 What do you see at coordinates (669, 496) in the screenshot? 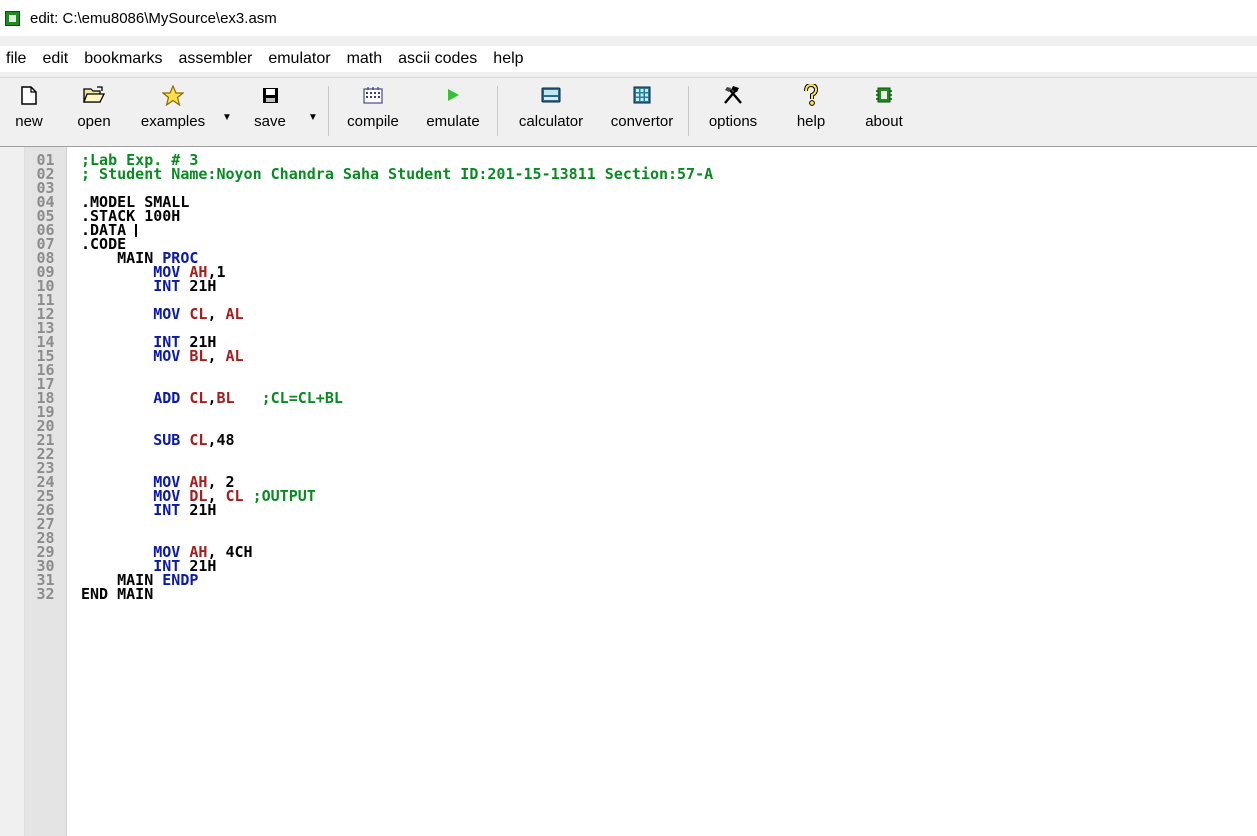
I see `code-line: MOV DL, CL ;OUTPUT` at bounding box center [669, 496].